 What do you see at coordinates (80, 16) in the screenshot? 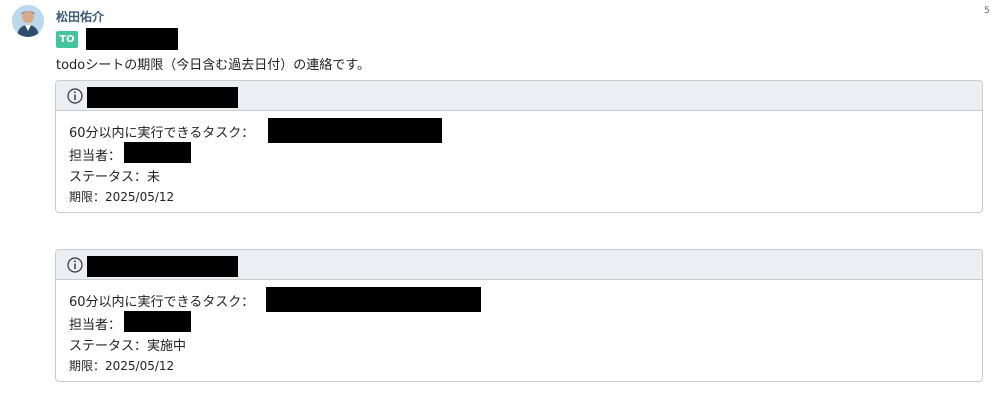
I see `sender-name: 松田佑介` at bounding box center [80, 16].